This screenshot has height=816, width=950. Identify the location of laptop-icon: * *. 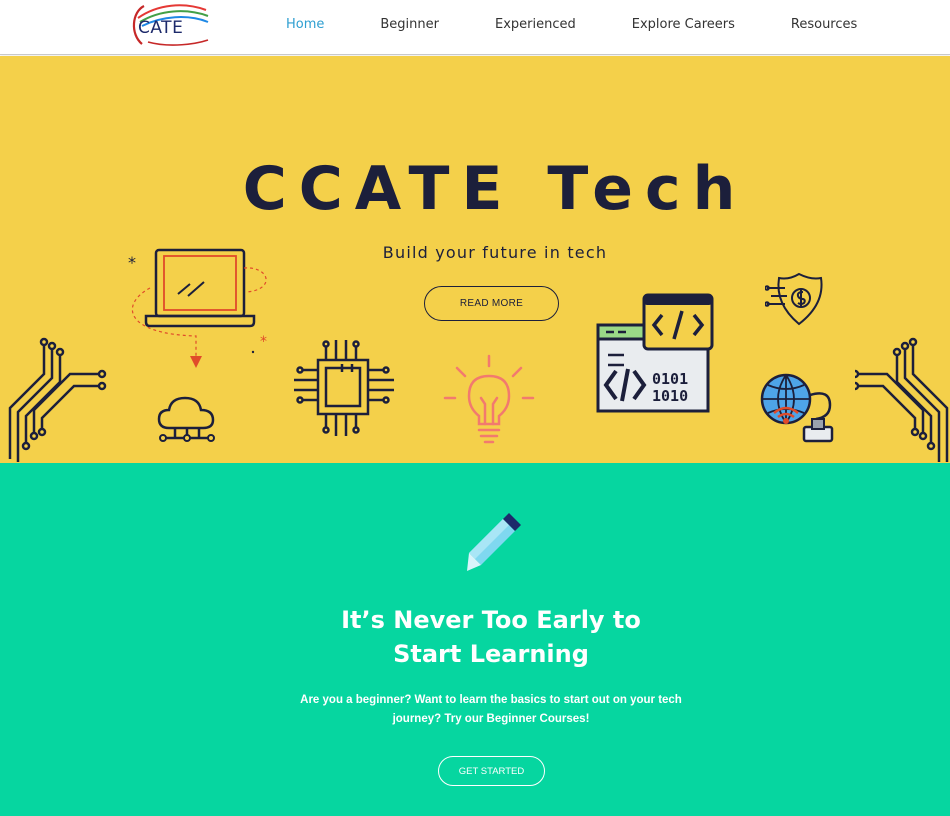
(197, 308).